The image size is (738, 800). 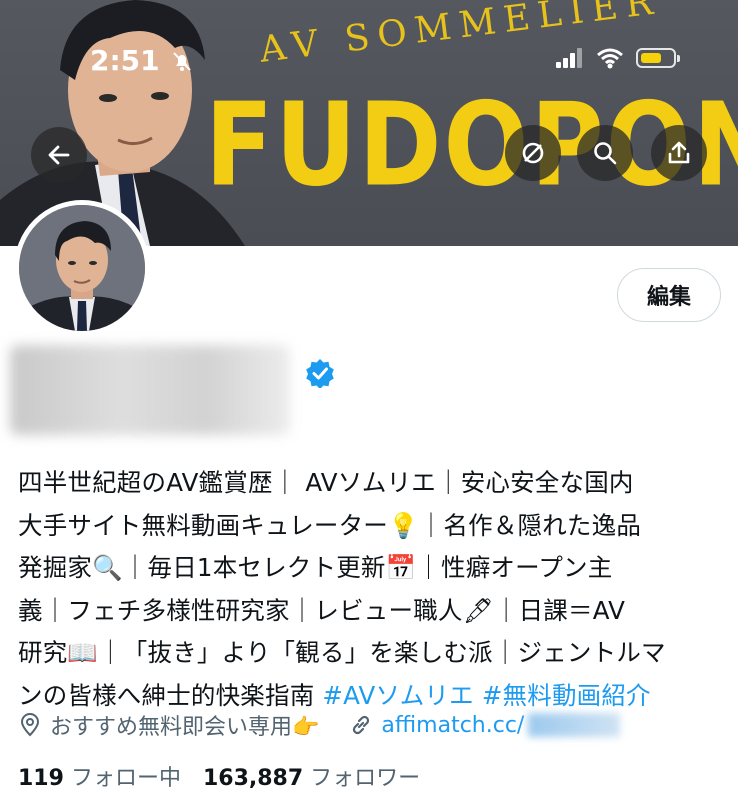 What do you see at coordinates (181, 61) in the screenshot?
I see `bell-slash-icon` at bounding box center [181, 61].